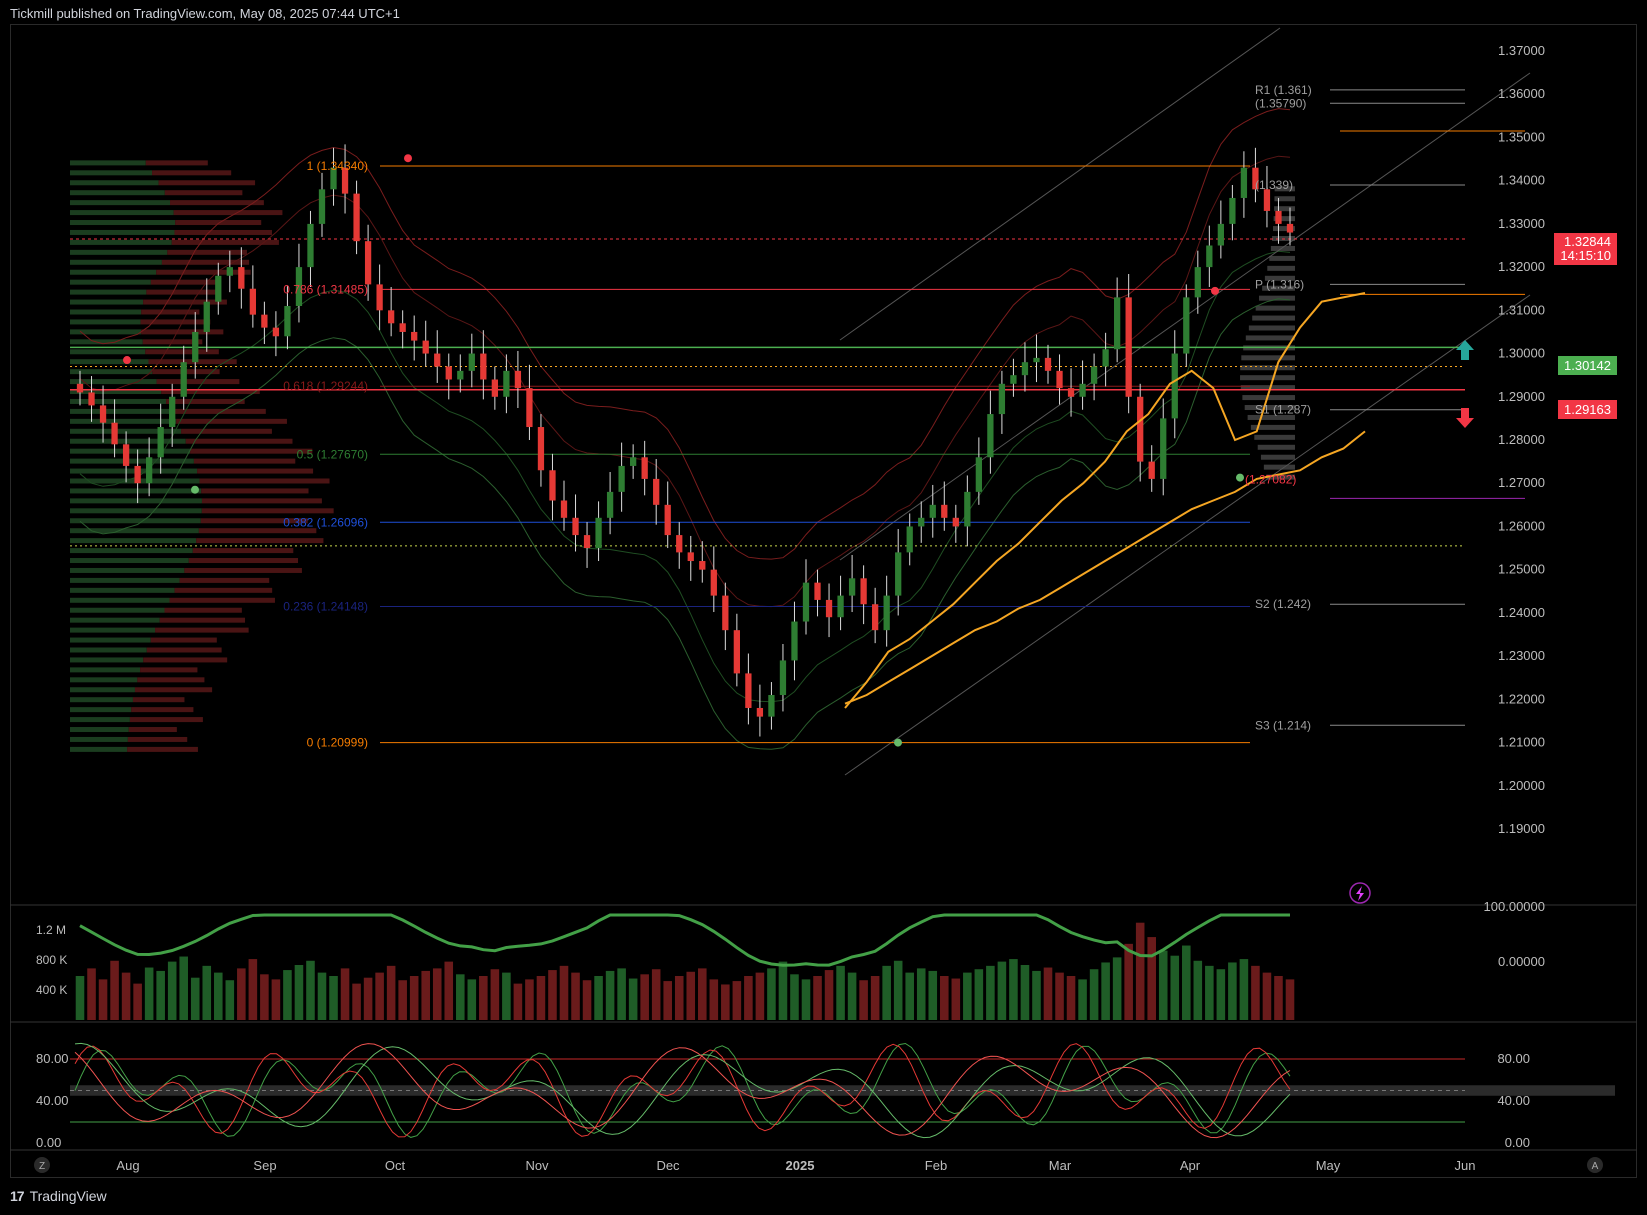 The image size is (1647, 1215). What do you see at coordinates (1587, 409) in the screenshot?
I see `level-tag-red-label: 1.29163` at bounding box center [1587, 409].